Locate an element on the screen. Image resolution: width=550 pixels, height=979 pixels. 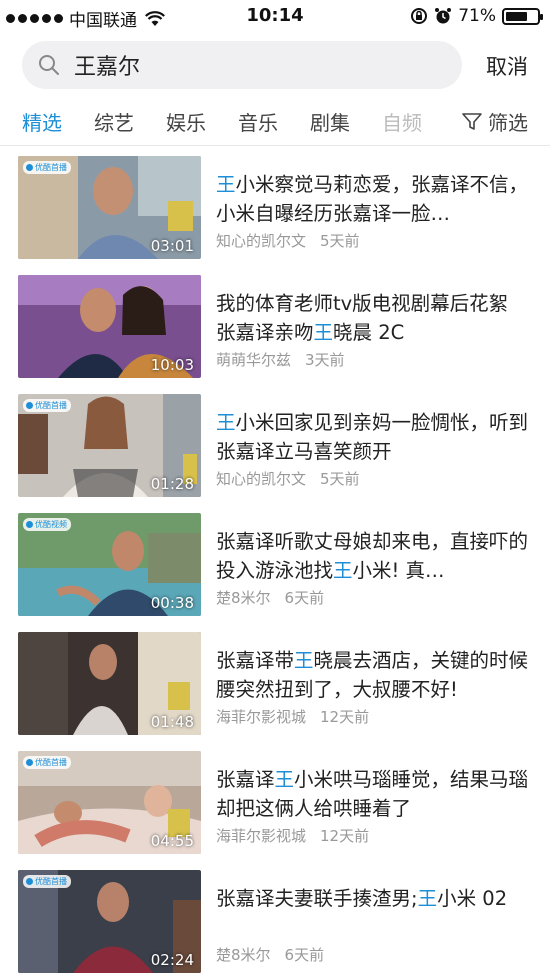
video-title: 王小米回家见到亲妈一脸惆怅，听到张嘉译立马喜笑颜开 is located at coordinates (374, 437).